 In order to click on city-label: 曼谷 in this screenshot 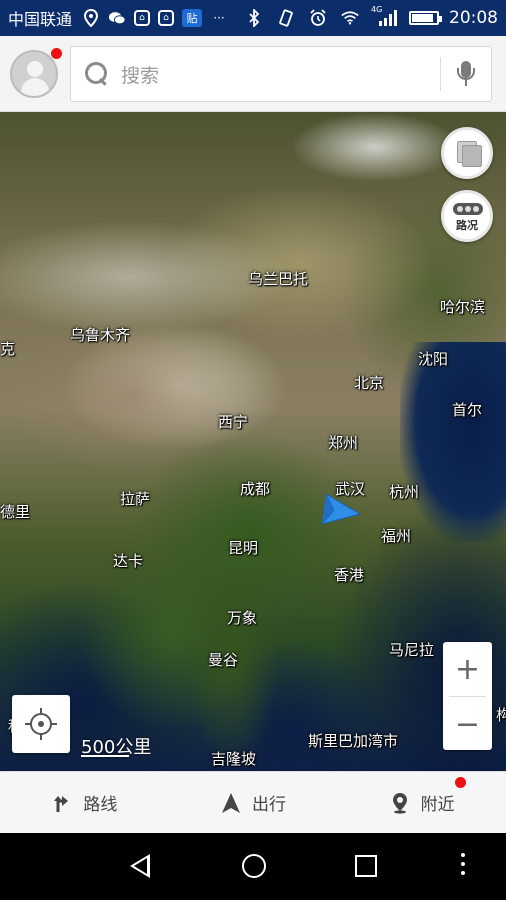, I will do `click(223, 659)`.